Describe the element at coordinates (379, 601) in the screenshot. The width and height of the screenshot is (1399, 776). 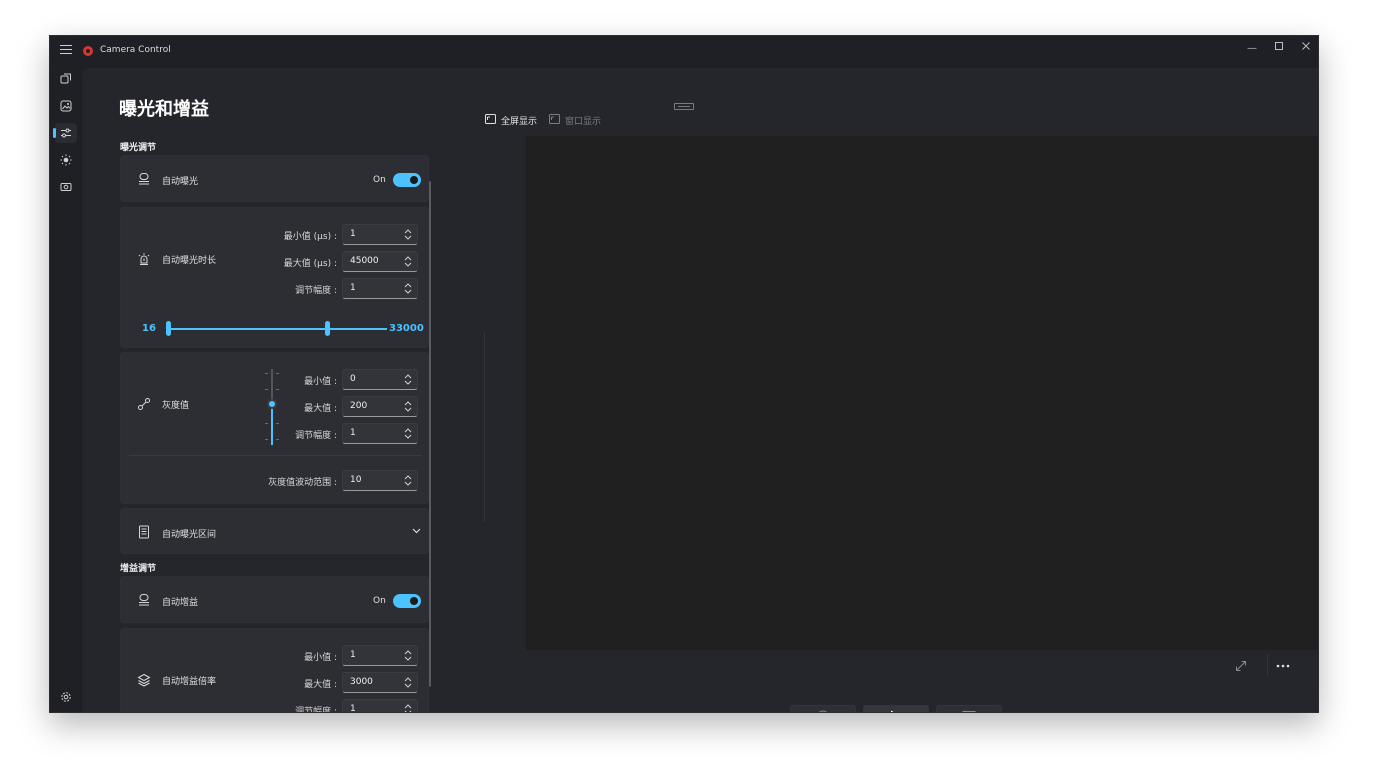
I see `auto-gain-state: On` at that location.